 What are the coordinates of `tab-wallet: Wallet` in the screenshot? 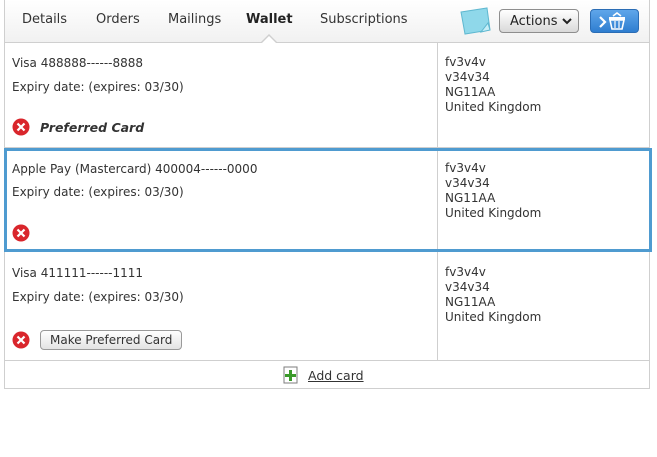 It's located at (269, 19).